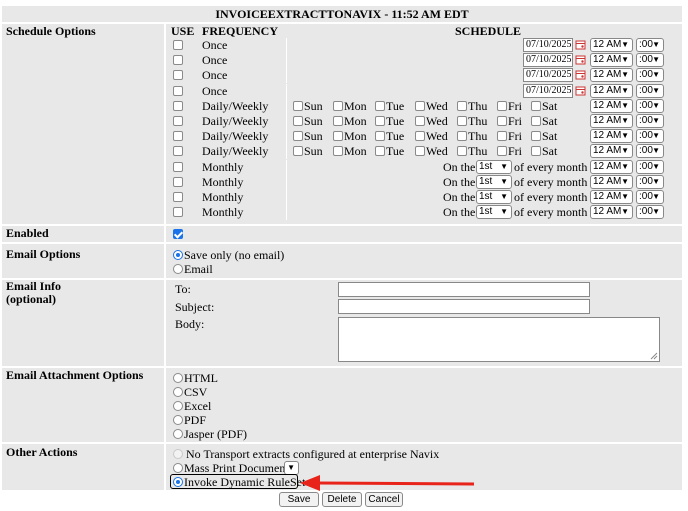 The height and width of the screenshot is (511, 688). Describe the element at coordinates (384, 499) in the screenshot. I see `cancel-button: Cancel` at that location.